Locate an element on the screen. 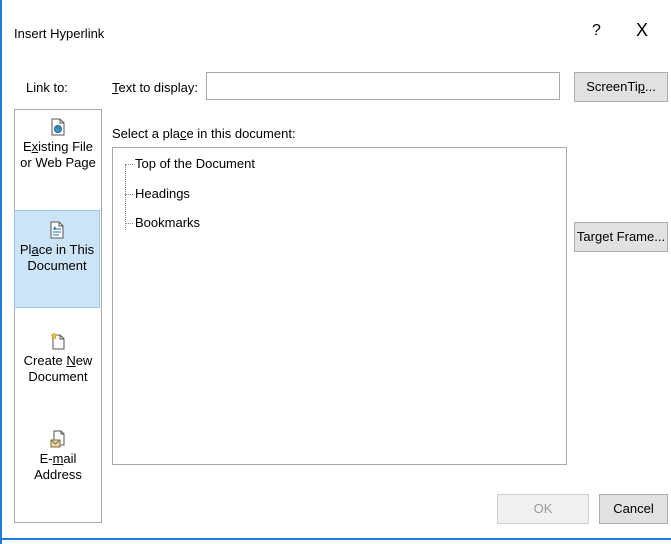 The image size is (671, 544). window-border is located at coordinates (1, 272).